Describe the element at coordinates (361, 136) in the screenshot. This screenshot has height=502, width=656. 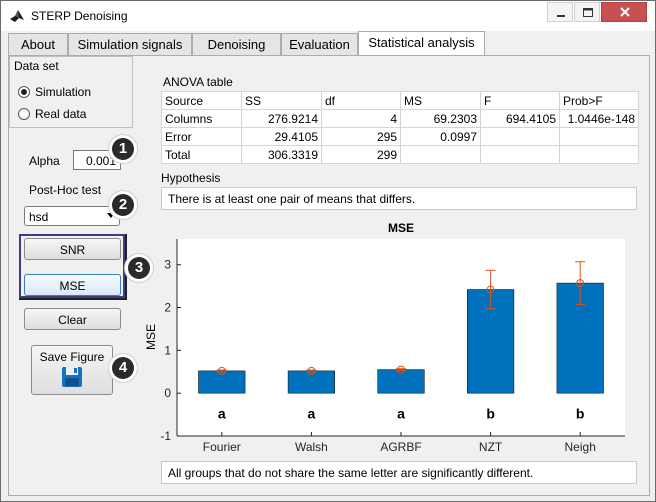
I see `table-cell: 295` at that location.